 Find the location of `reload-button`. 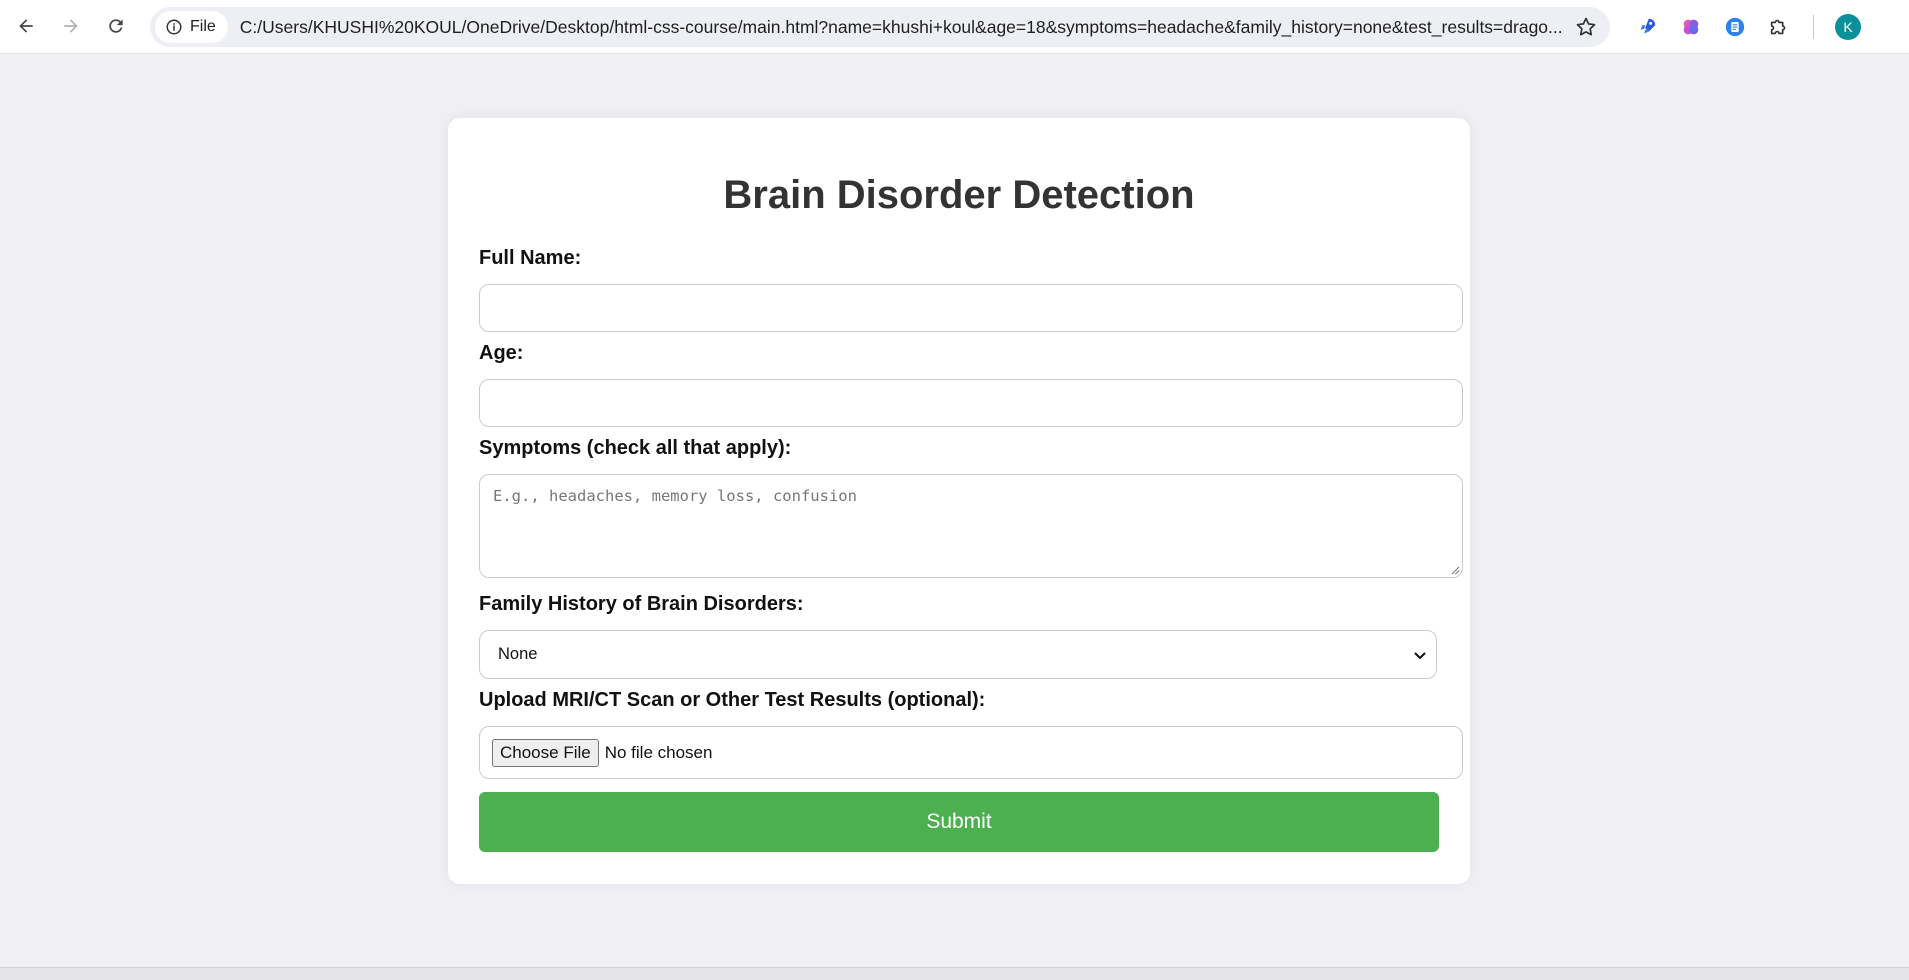

reload-button is located at coordinates (116, 26).